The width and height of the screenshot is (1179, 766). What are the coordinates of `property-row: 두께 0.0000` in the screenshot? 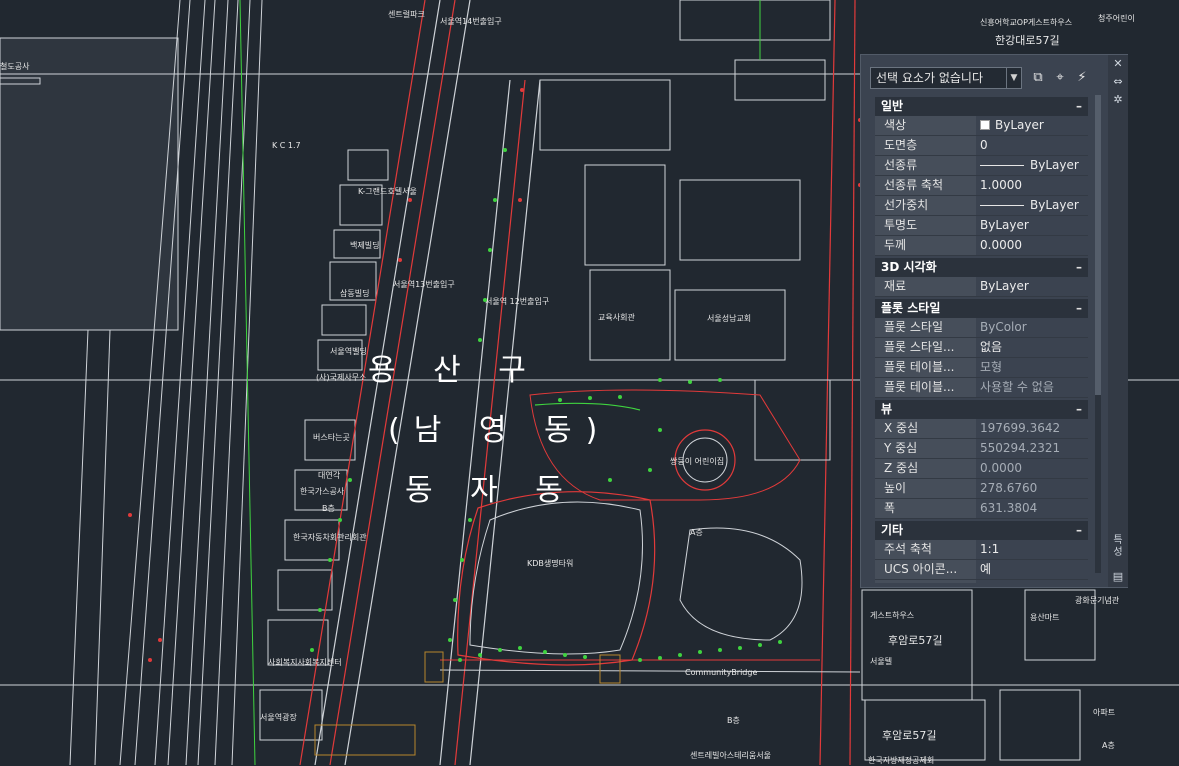 It's located at (981, 246).